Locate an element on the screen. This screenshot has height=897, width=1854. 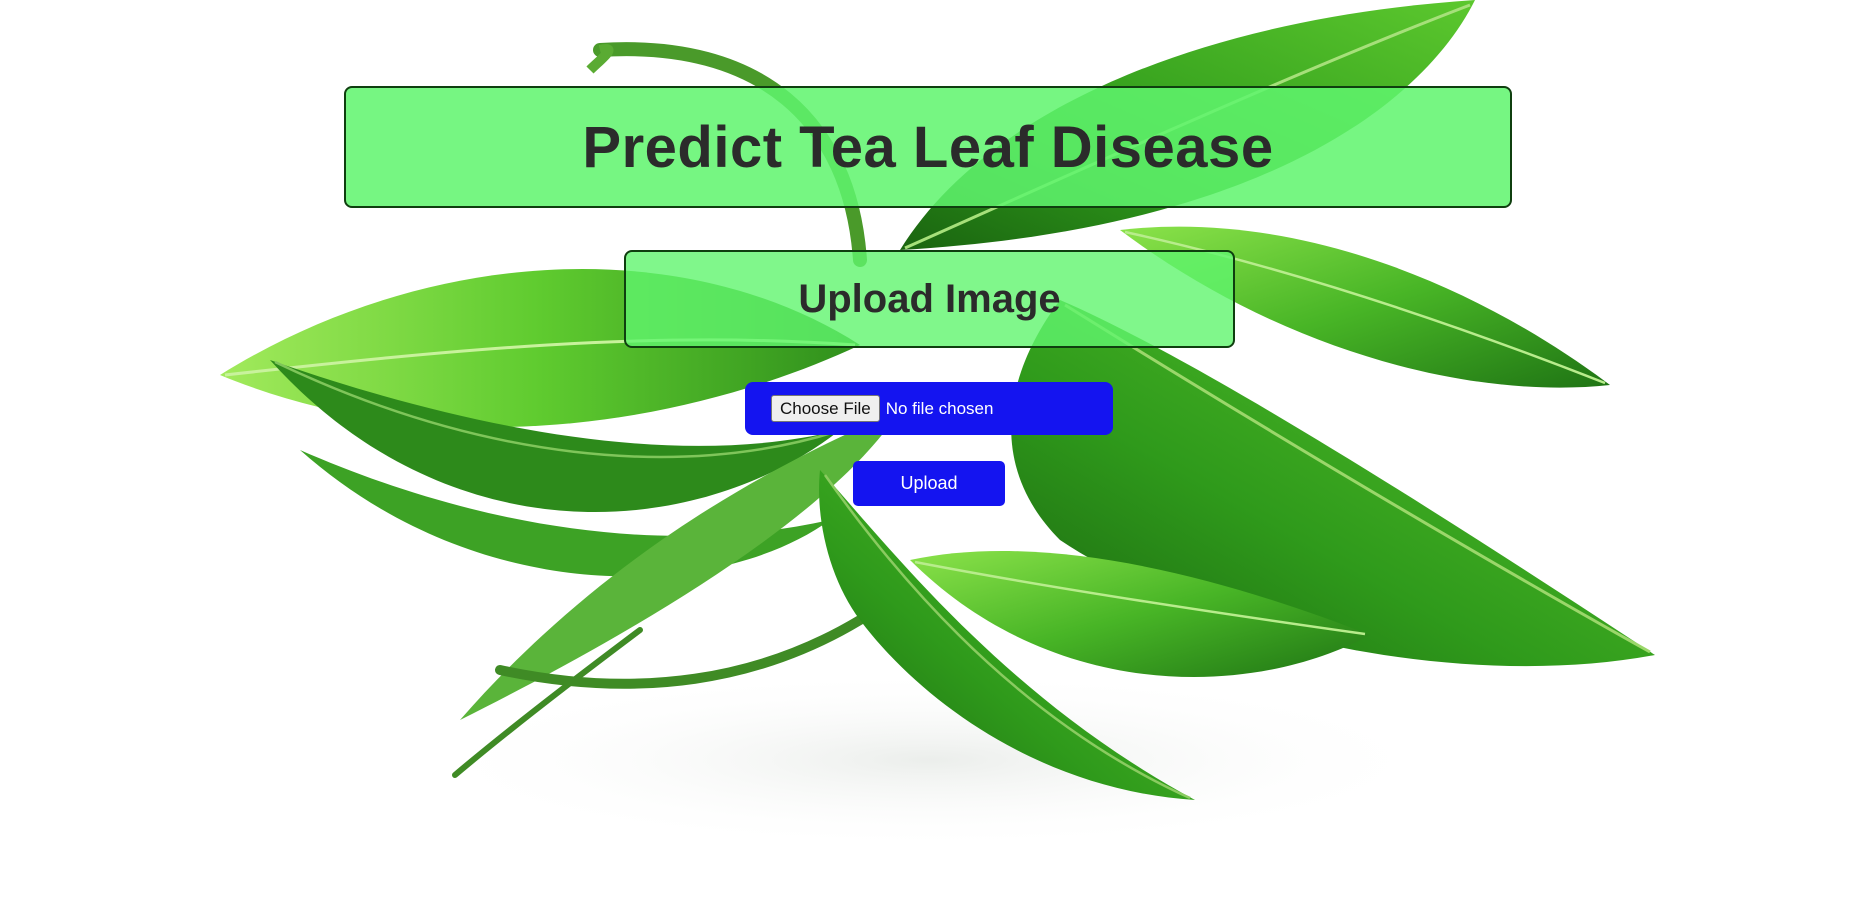
page-title: Predict Tea Leaf Disease is located at coordinates (928, 147).